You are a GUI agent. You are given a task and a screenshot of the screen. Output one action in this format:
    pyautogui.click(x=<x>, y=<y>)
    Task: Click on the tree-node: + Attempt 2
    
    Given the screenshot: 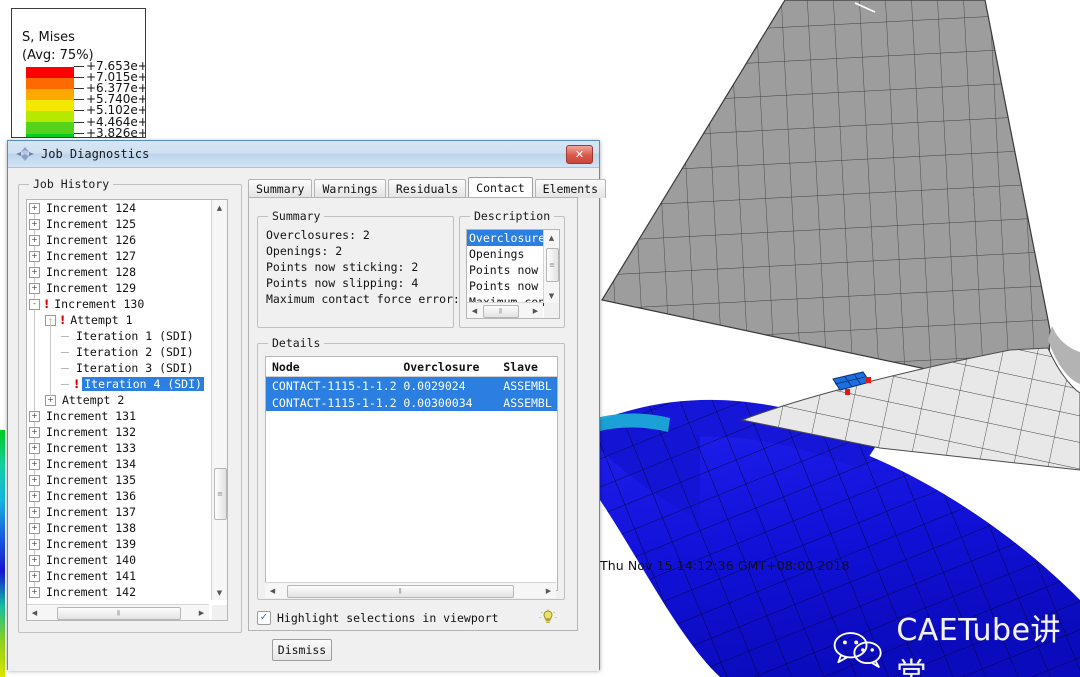 What is the action you would take?
    pyautogui.click(x=118, y=400)
    